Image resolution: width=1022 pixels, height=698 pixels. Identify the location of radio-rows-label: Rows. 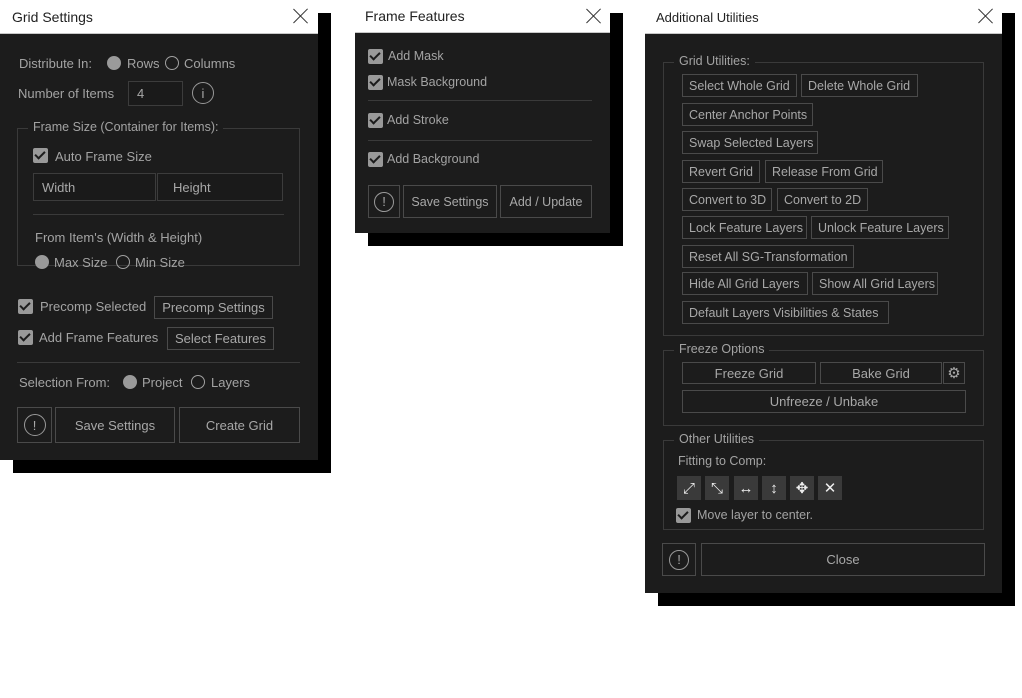
(143, 63).